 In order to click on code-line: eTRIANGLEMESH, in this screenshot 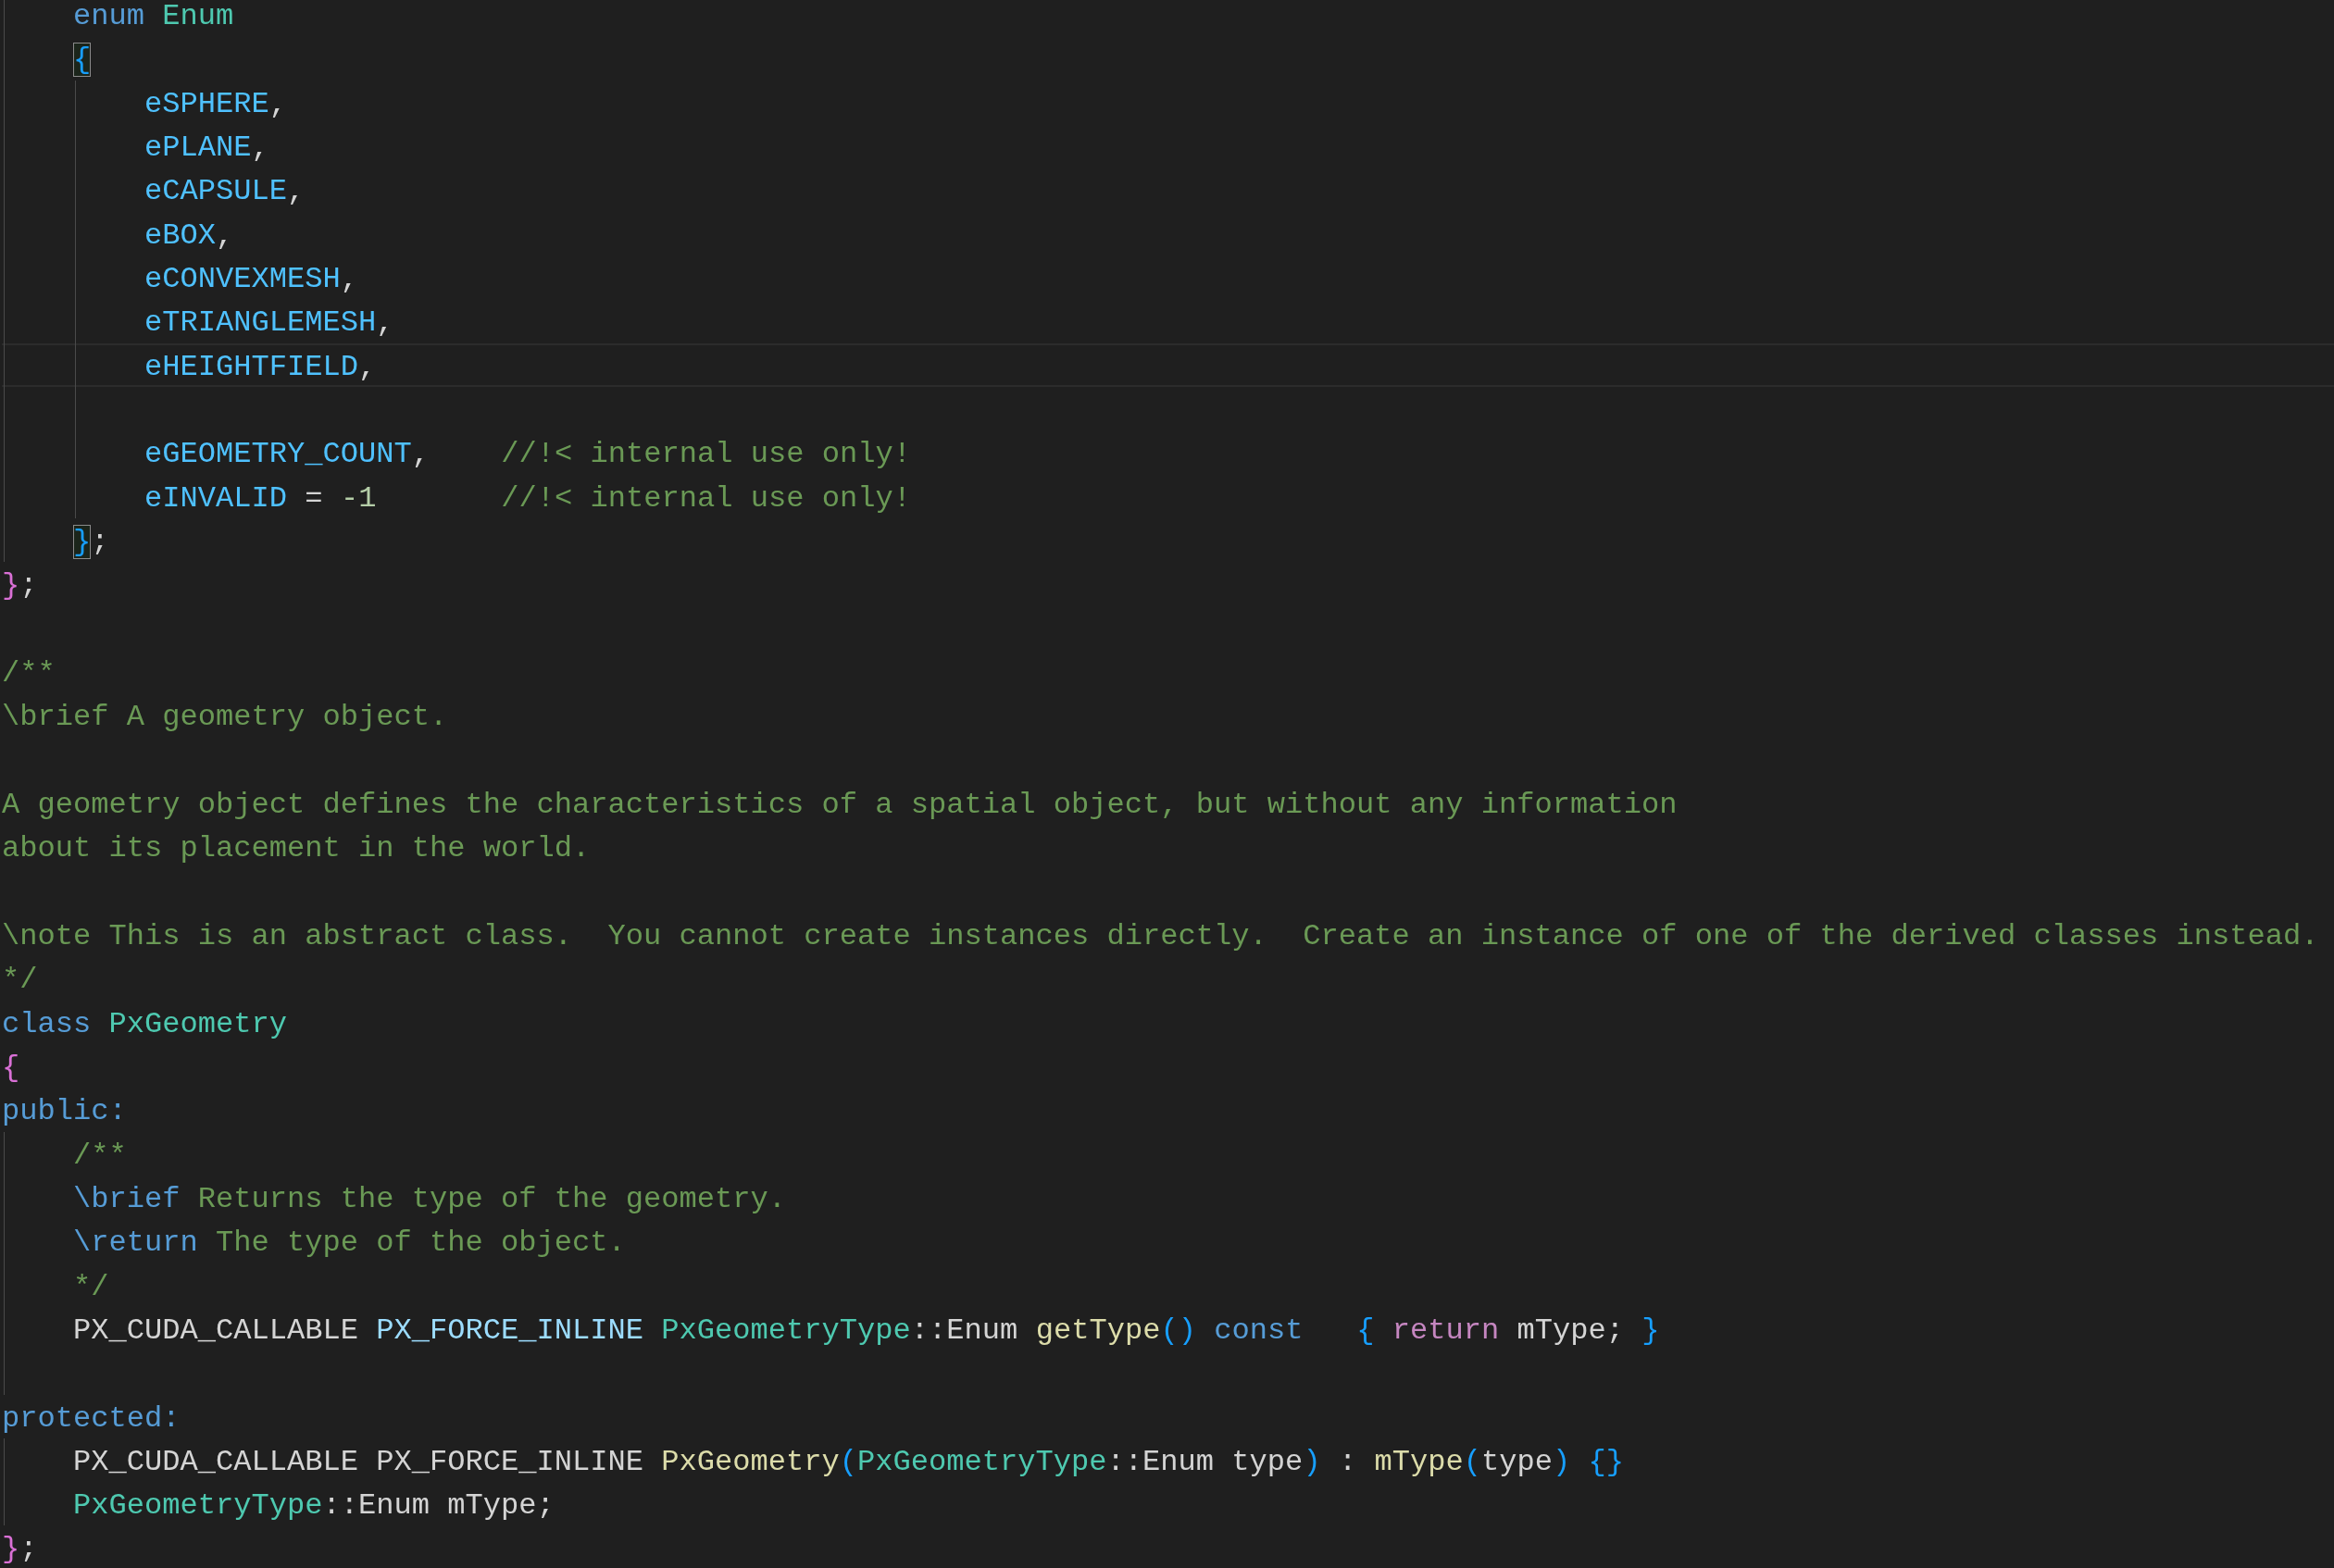, I will do `click(269, 323)`.